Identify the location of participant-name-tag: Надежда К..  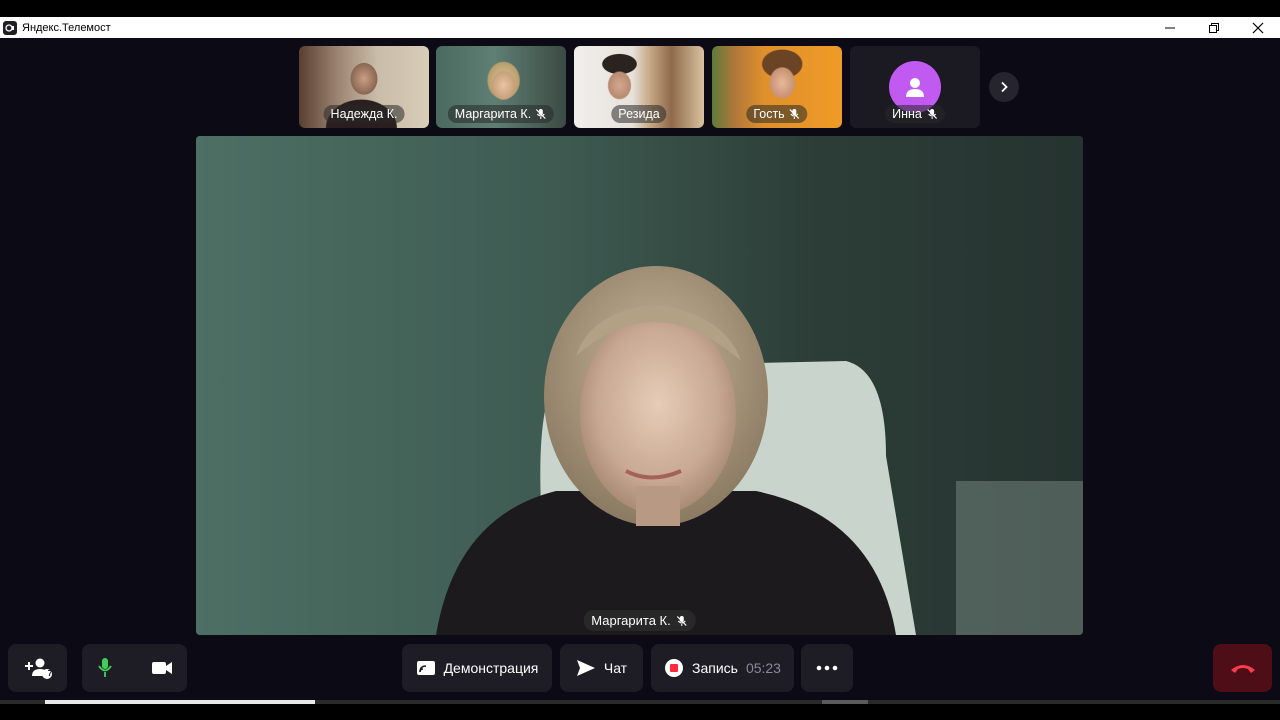
(364, 114).